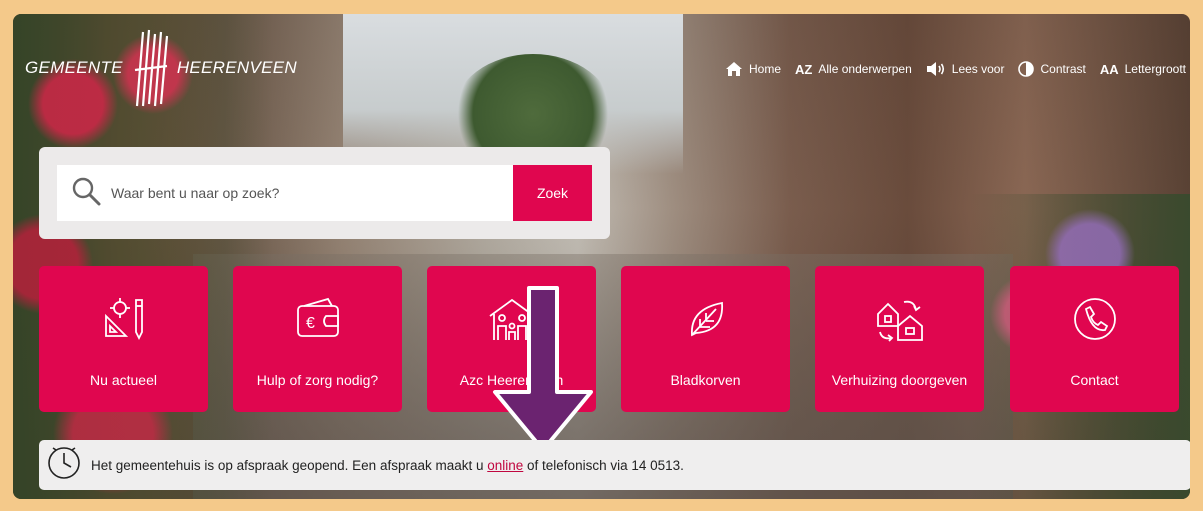 The image size is (1203, 511). Describe the element at coordinates (706, 319) in the screenshot. I see `leaf-icon` at that location.